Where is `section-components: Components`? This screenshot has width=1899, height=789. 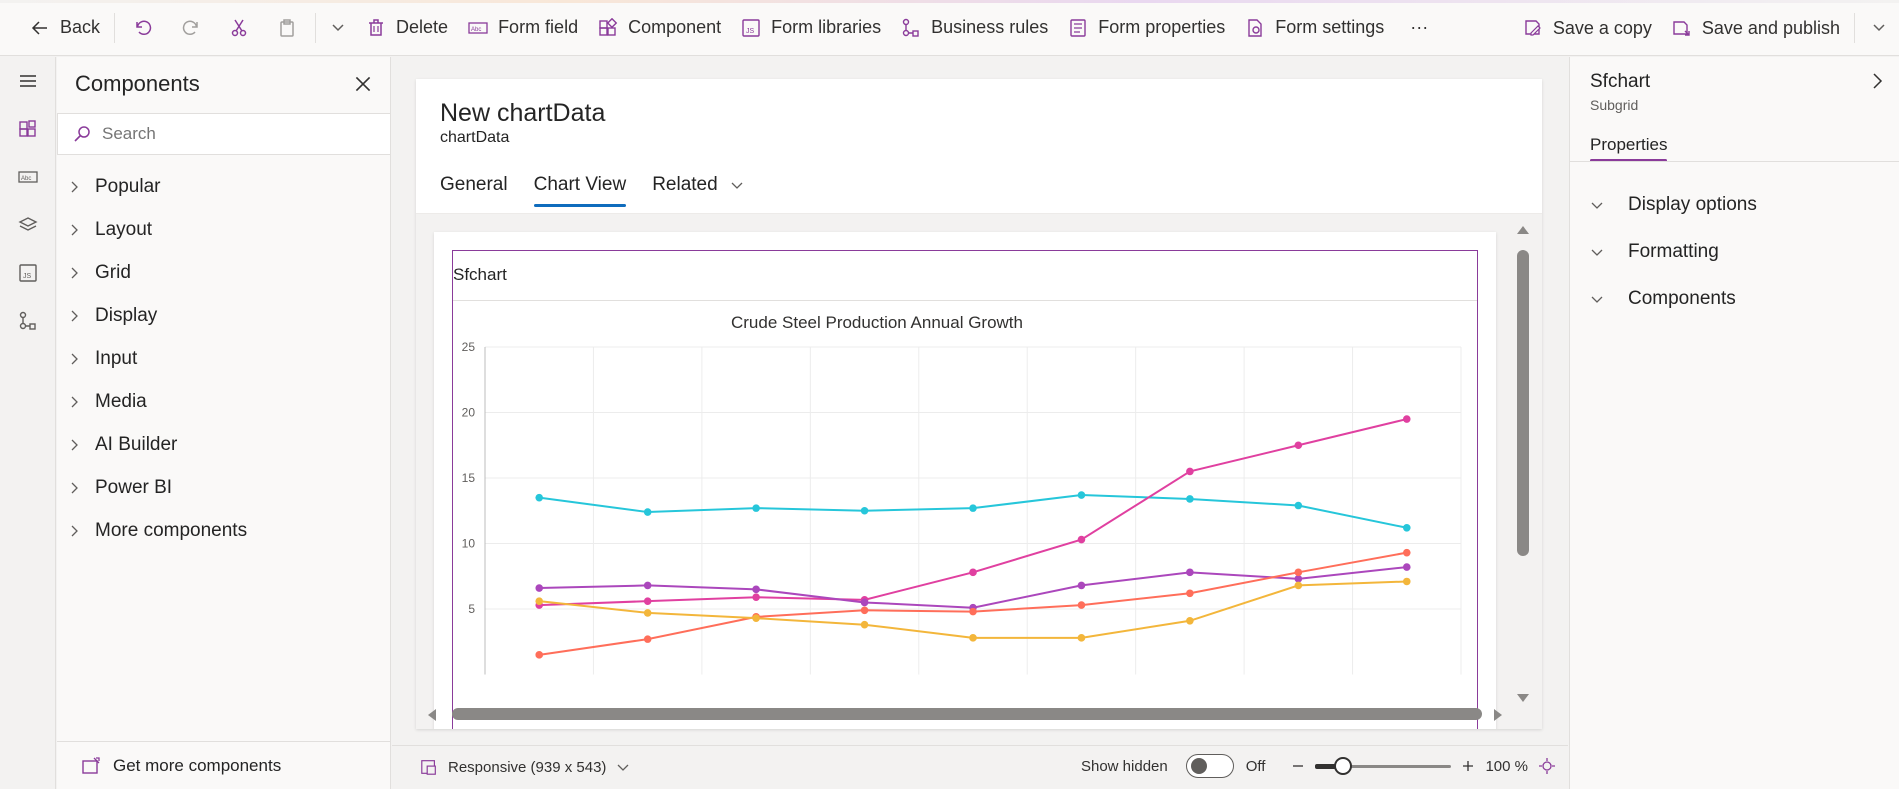
section-components: Components is located at coordinates (1734, 298).